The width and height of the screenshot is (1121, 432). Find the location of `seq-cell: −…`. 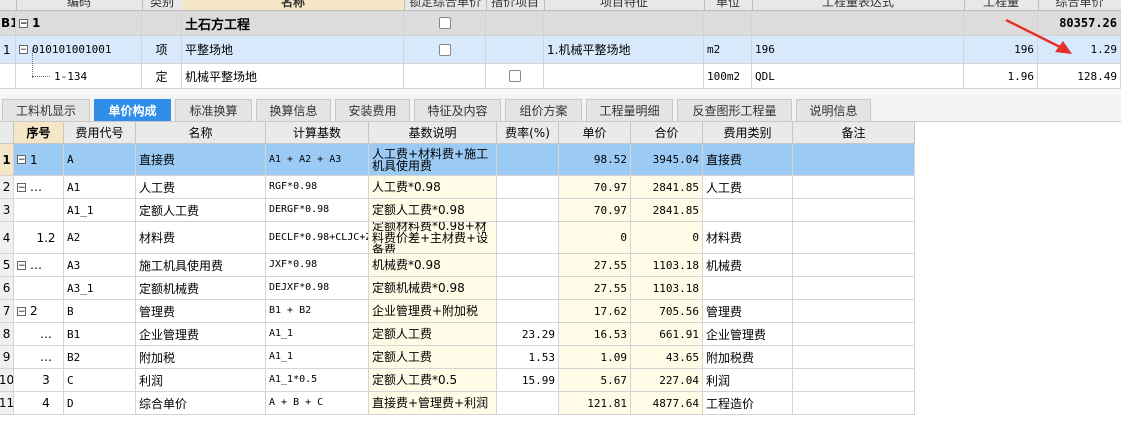

seq-cell: −… is located at coordinates (39, 187).